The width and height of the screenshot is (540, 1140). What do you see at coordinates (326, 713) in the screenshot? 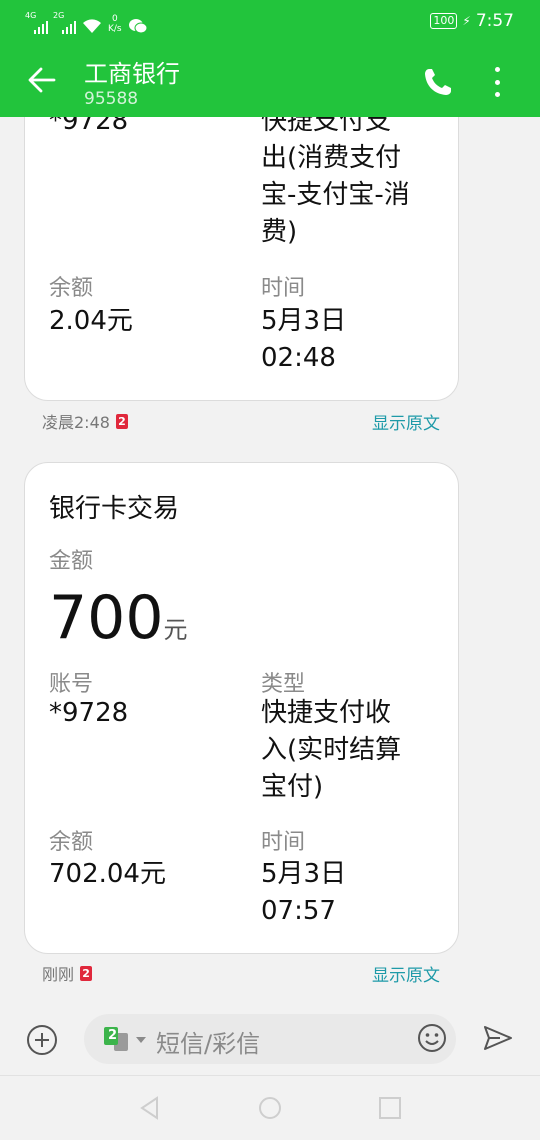
I see `type-line: 快捷支付收` at bounding box center [326, 713].